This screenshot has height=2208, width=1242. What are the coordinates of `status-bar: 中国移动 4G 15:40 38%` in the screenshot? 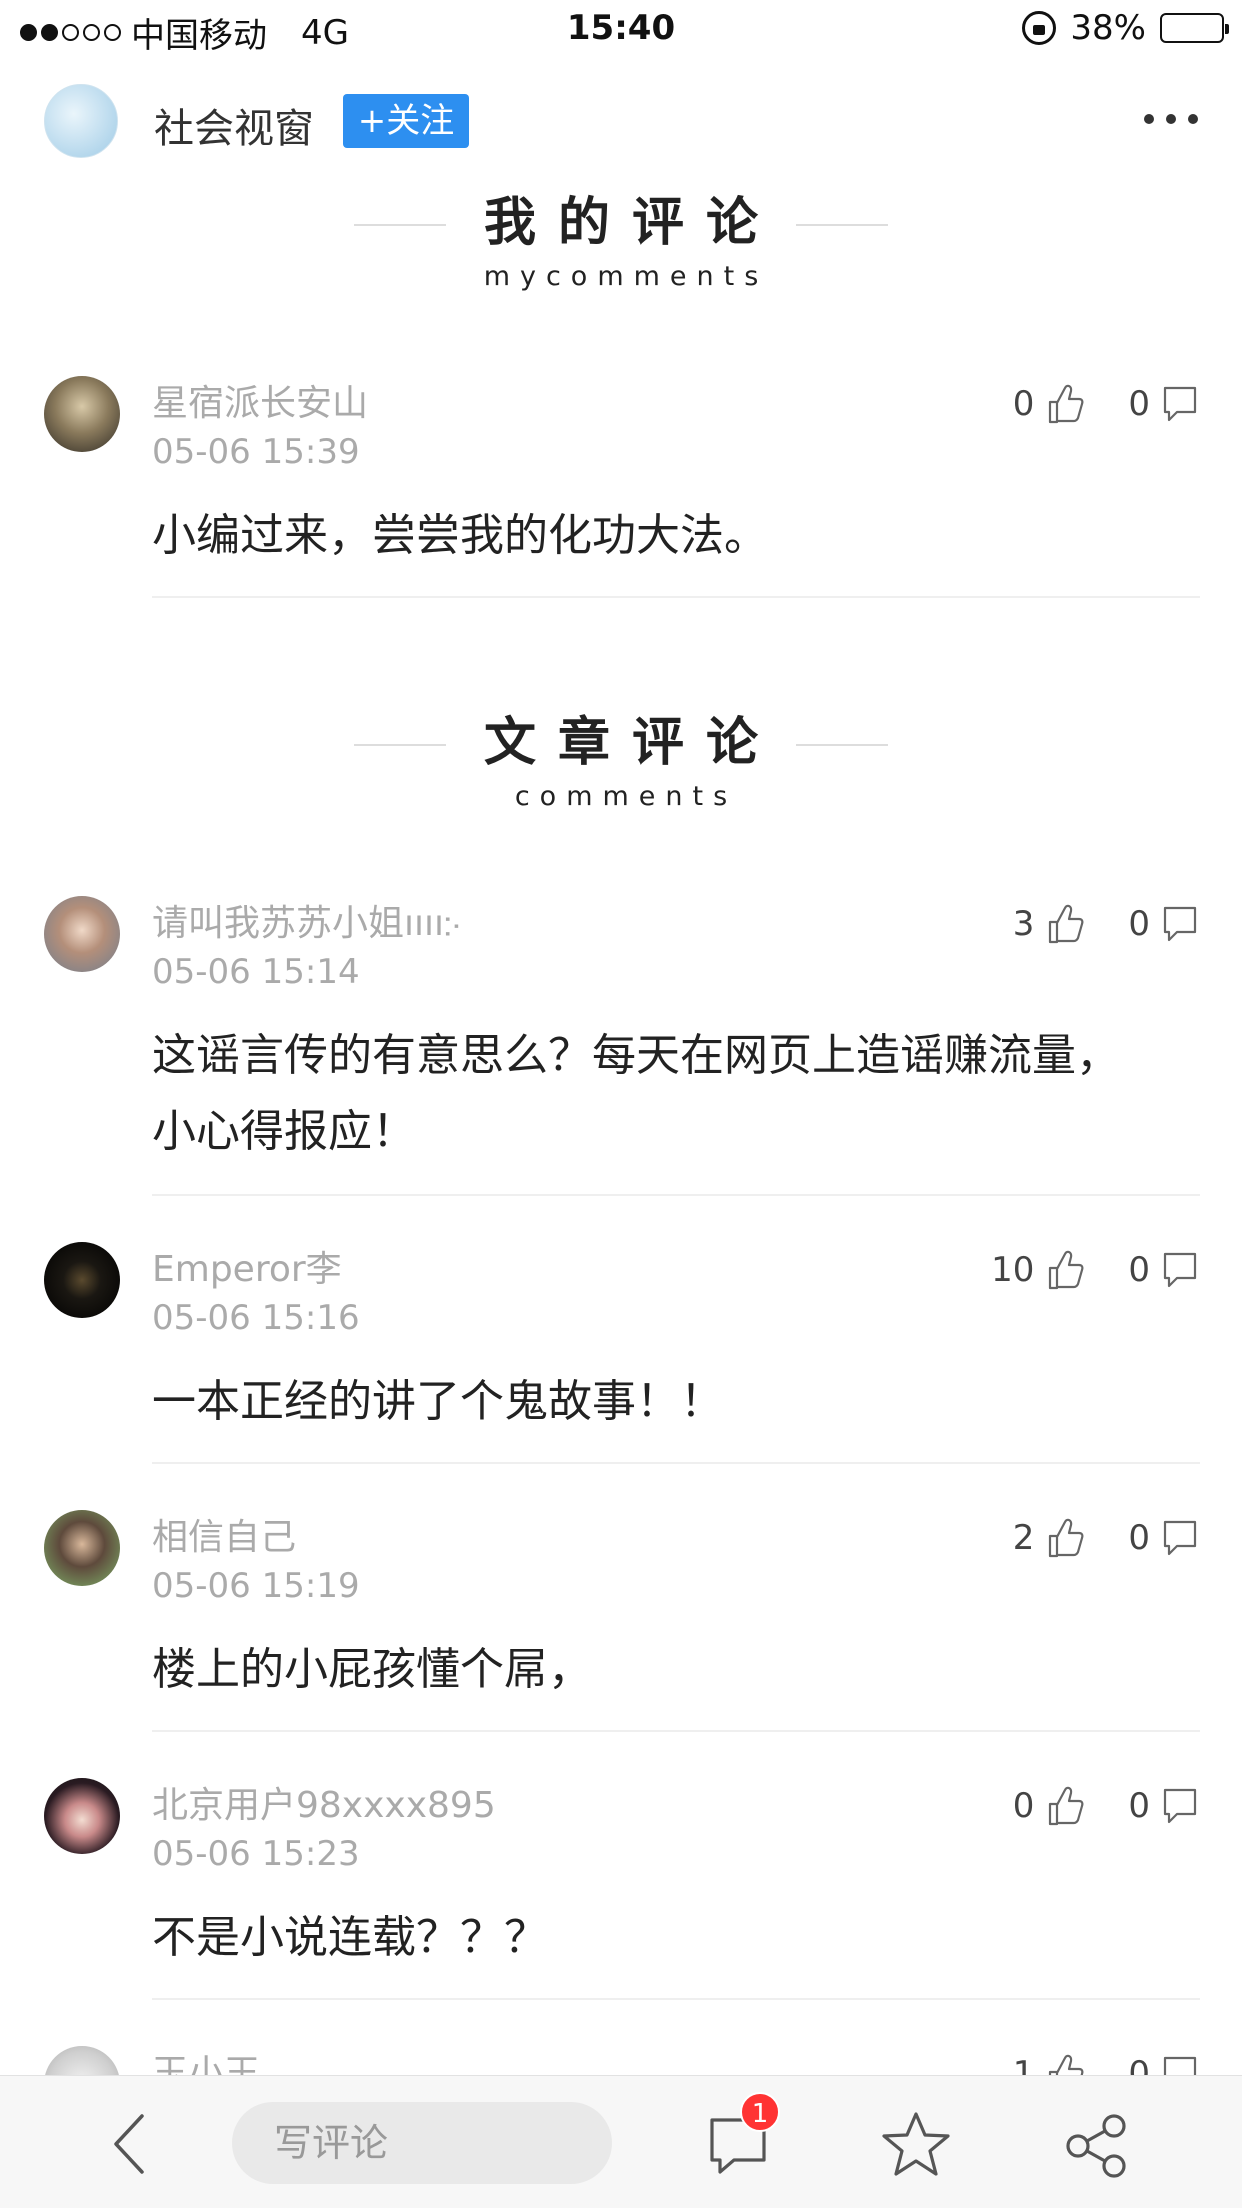 It's located at (621, 31).